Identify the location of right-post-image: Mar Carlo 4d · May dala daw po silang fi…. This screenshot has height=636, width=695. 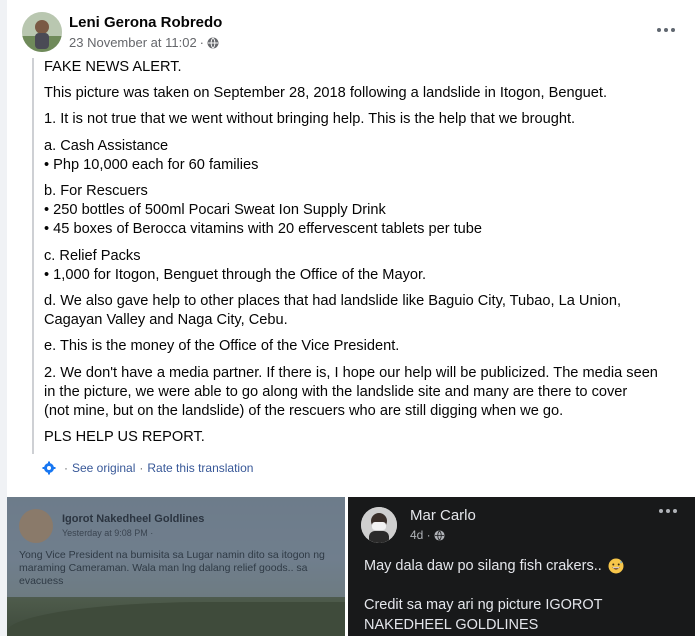
(521, 566).